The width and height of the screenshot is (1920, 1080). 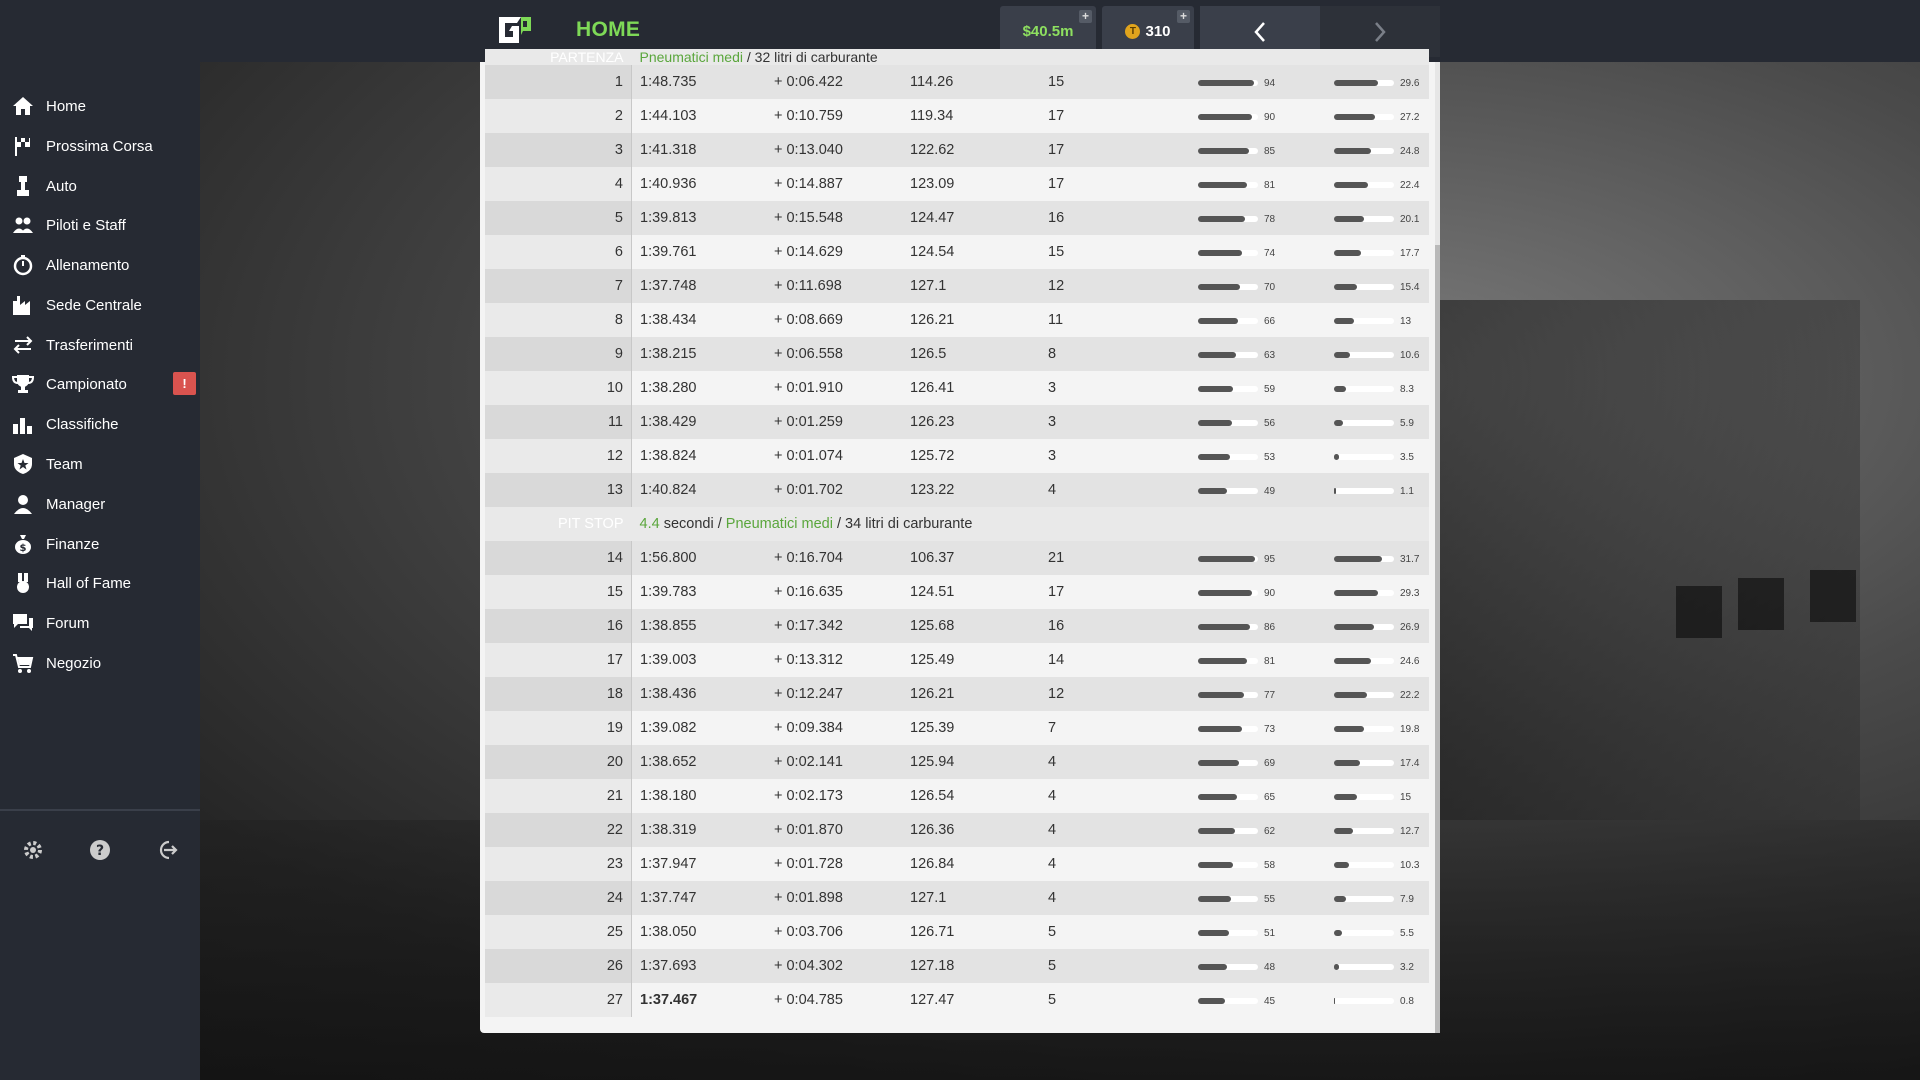 I want to click on tyre-wear-value: 62, so click(x=1270, y=831).